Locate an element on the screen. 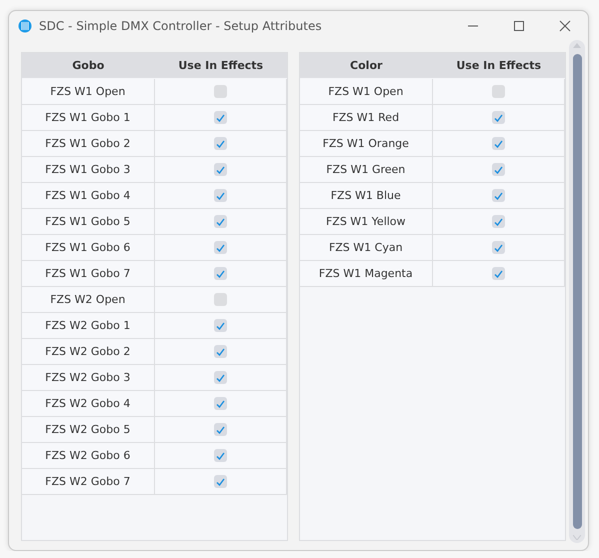  window-title: SDC - Simple DMX Controller - Setup Attributes is located at coordinates (181, 25).